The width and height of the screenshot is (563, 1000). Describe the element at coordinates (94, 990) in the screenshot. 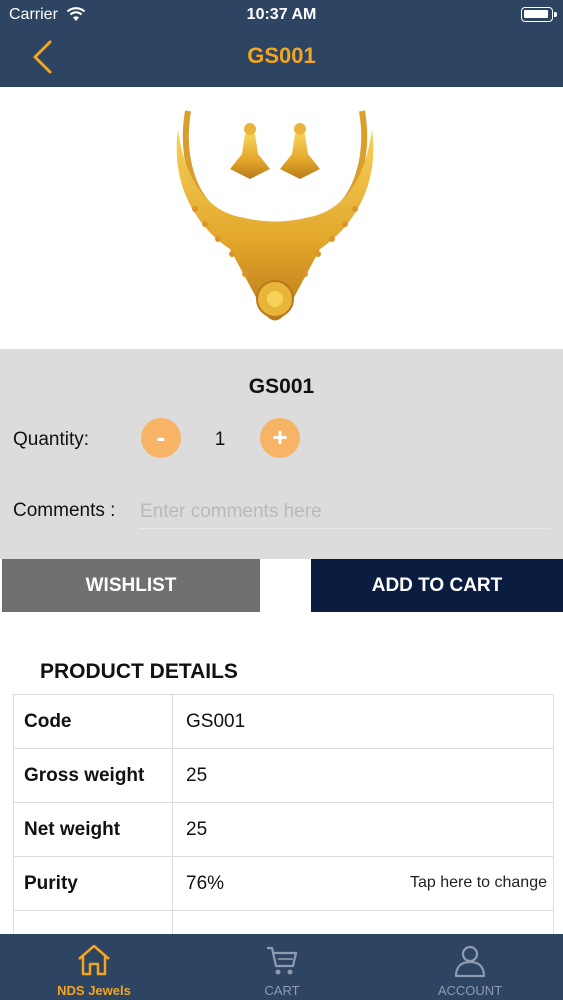

I see `tab-label: NDS Jewels` at that location.